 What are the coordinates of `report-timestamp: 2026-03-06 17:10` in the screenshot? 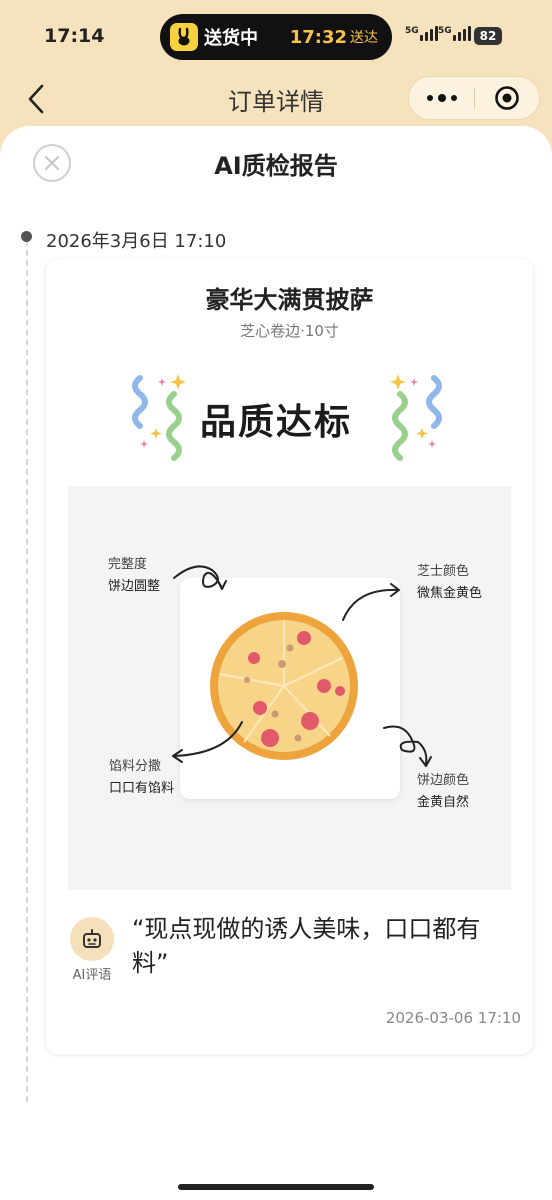 It's located at (453, 1018).